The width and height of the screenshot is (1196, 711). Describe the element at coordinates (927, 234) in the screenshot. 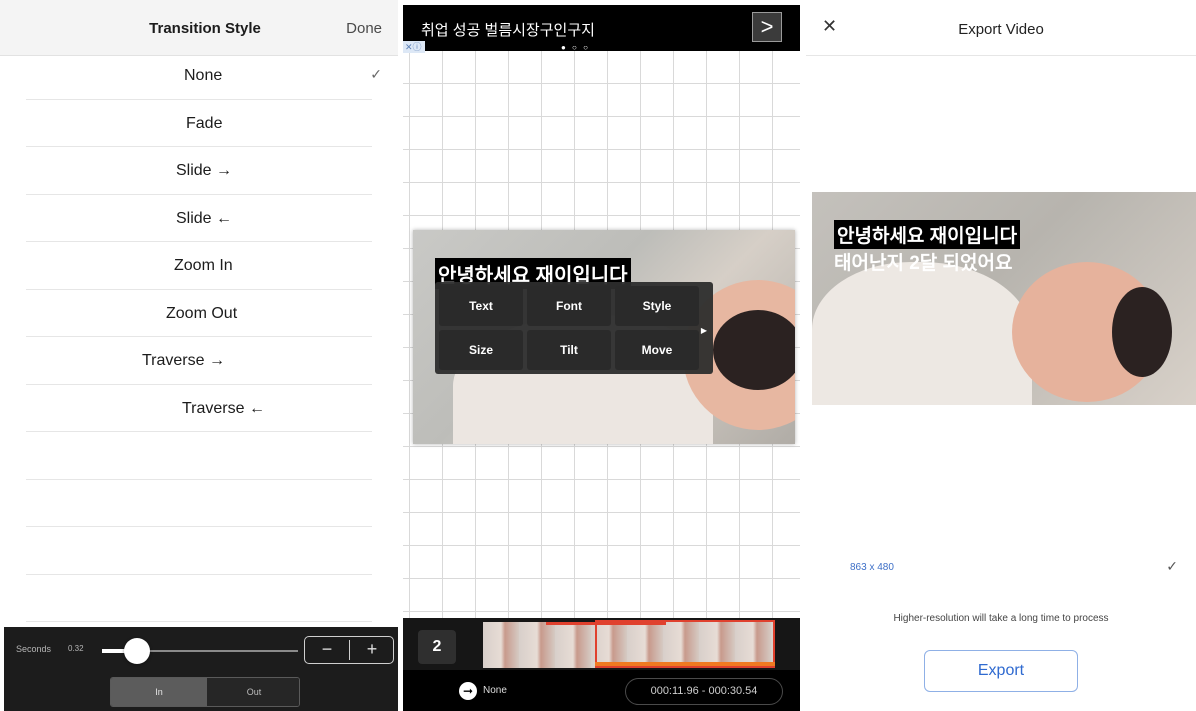

I see `preview-caption-line1: 안녕하세요 재이입니다` at that location.